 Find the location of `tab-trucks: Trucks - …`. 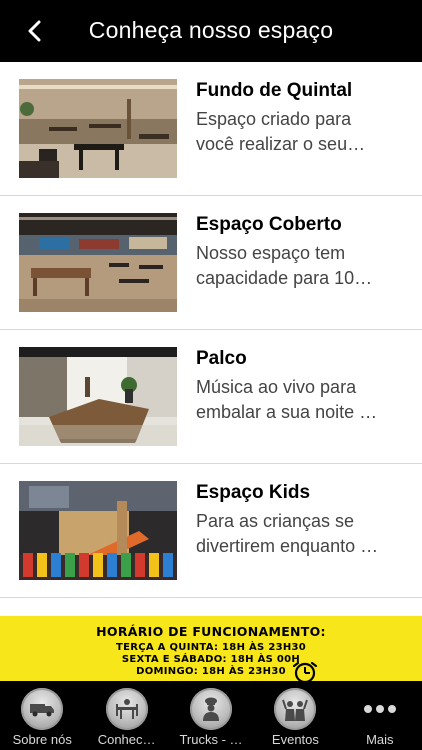

tab-trucks: Trucks - … is located at coordinates (211, 715).